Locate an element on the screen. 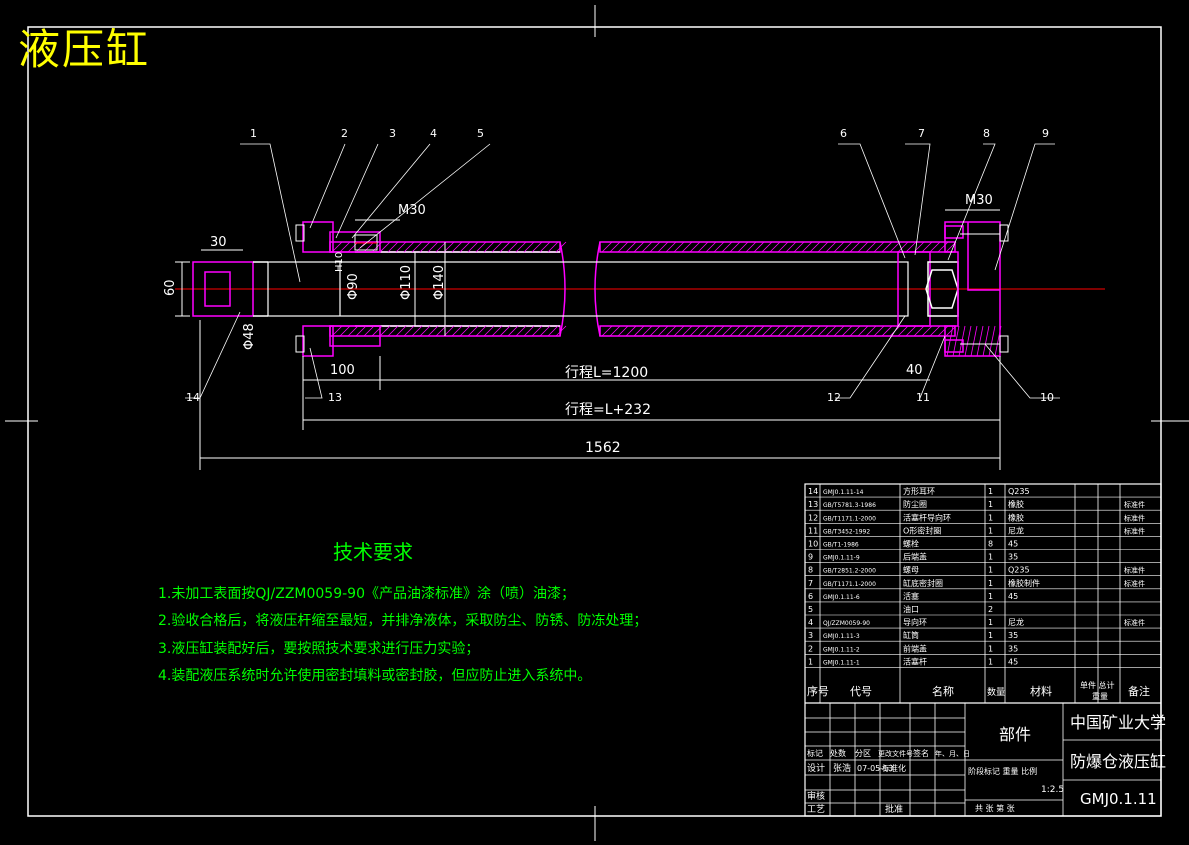 The image size is (1189, 845). bom-cell: Q235 is located at coordinates (1019, 491).